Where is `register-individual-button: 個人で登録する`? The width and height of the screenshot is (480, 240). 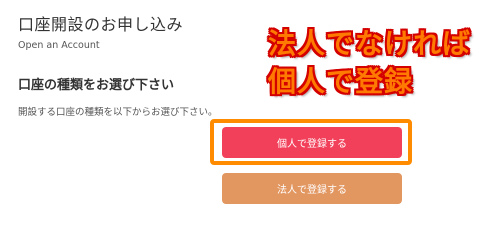 register-individual-button: 個人で登録する is located at coordinates (312, 142).